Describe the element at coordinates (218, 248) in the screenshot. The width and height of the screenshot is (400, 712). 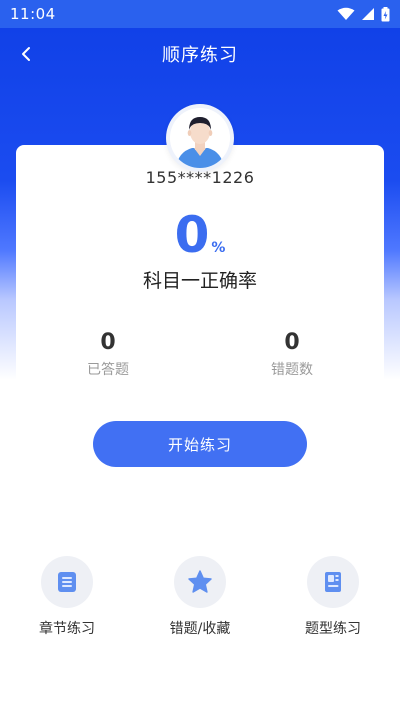
I see `accuracy-unit: %` at that location.